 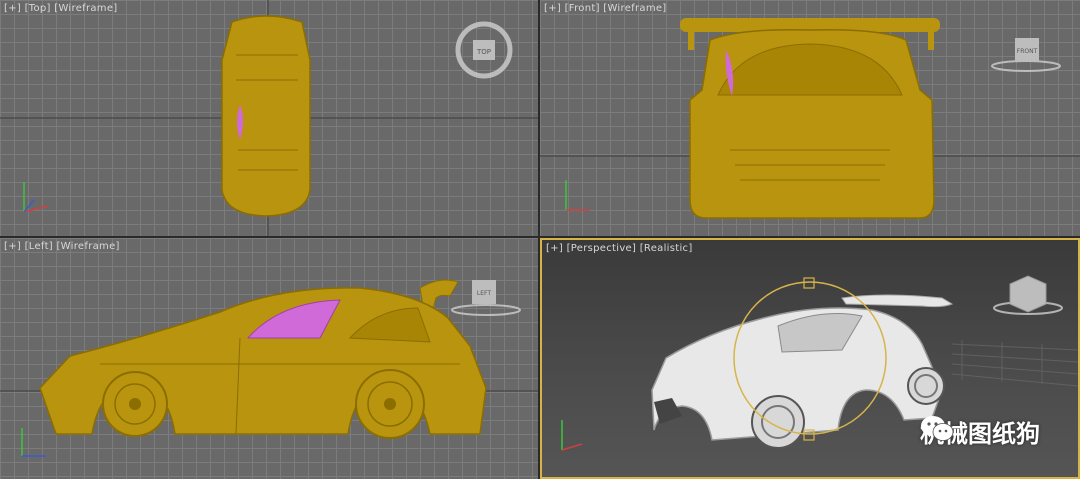 What do you see at coordinates (1027, 51) in the screenshot?
I see `svg-text: FRONT` at bounding box center [1027, 51].